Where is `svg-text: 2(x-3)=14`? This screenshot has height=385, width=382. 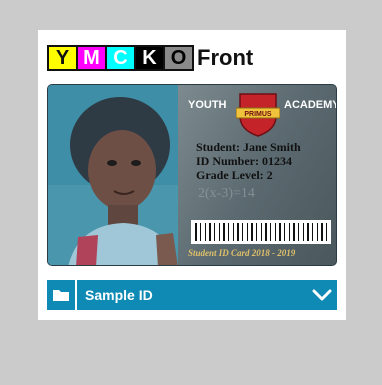
svg-text: 2(x-3)=14 is located at coordinates (226, 193).